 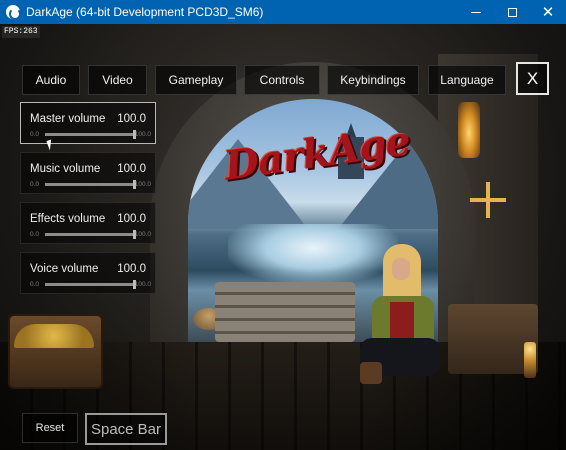 I want to click on heroine-boot, so click(x=371, y=373).